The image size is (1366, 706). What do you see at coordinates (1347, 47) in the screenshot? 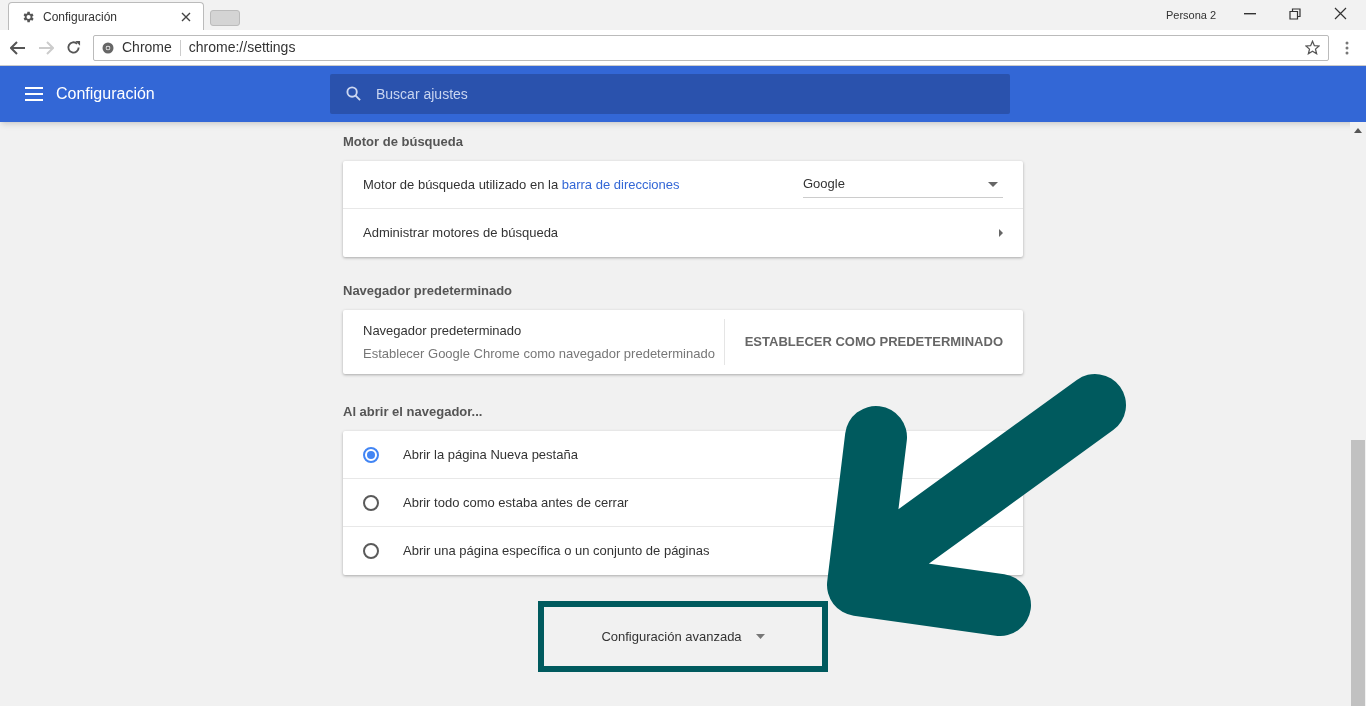
I see `menu-dots-icon` at bounding box center [1347, 47].